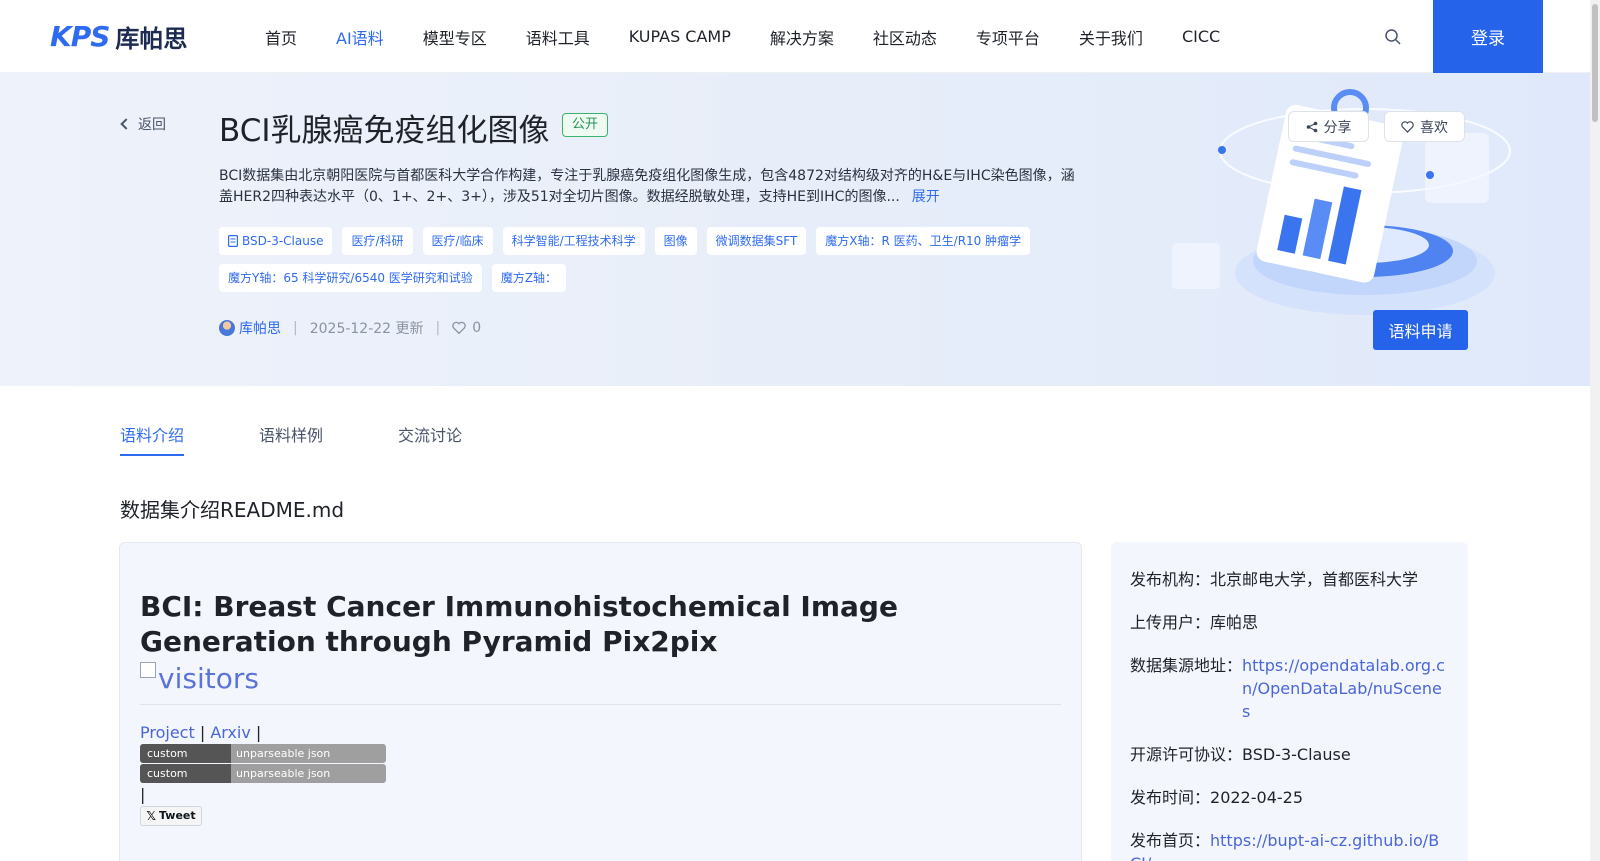 This screenshot has width=1600, height=861. What do you see at coordinates (152, 125) in the screenshot?
I see `back-label: 返回` at bounding box center [152, 125].